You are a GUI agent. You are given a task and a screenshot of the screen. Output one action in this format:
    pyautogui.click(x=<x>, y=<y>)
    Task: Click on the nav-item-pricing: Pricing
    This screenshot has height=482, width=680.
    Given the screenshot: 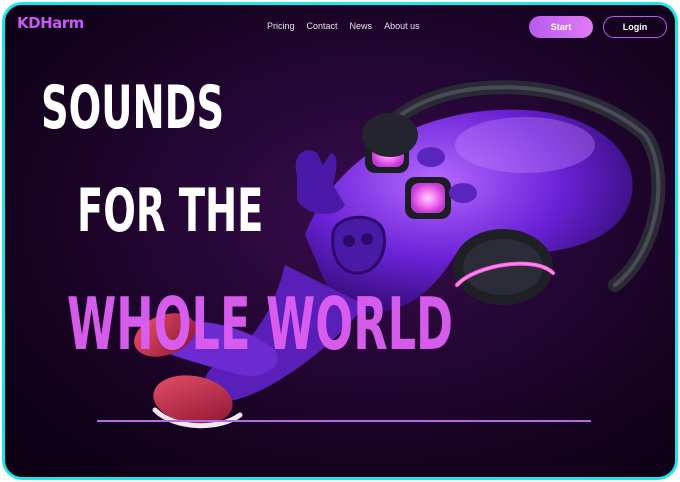 What is the action you would take?
    pyautogui.click(x=281, y=26)
    